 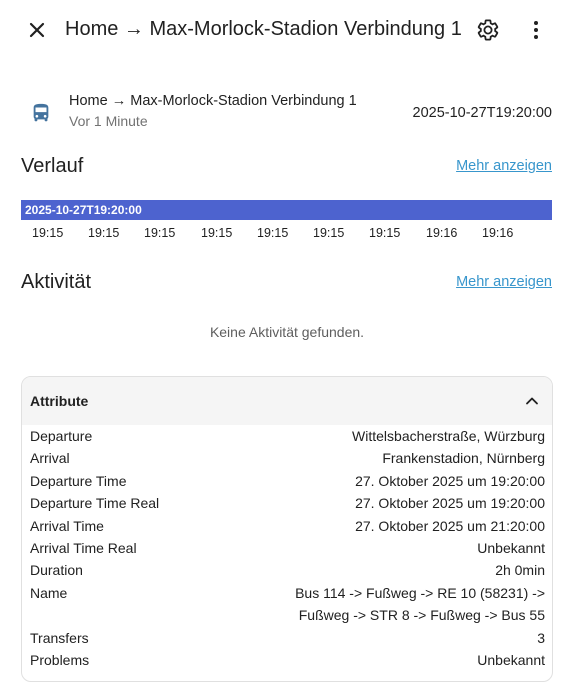 What do you see at coordinates (78, 480) in the screenshot?
I see `attribute-key: Departure Time` at bounding box center [78, 480].